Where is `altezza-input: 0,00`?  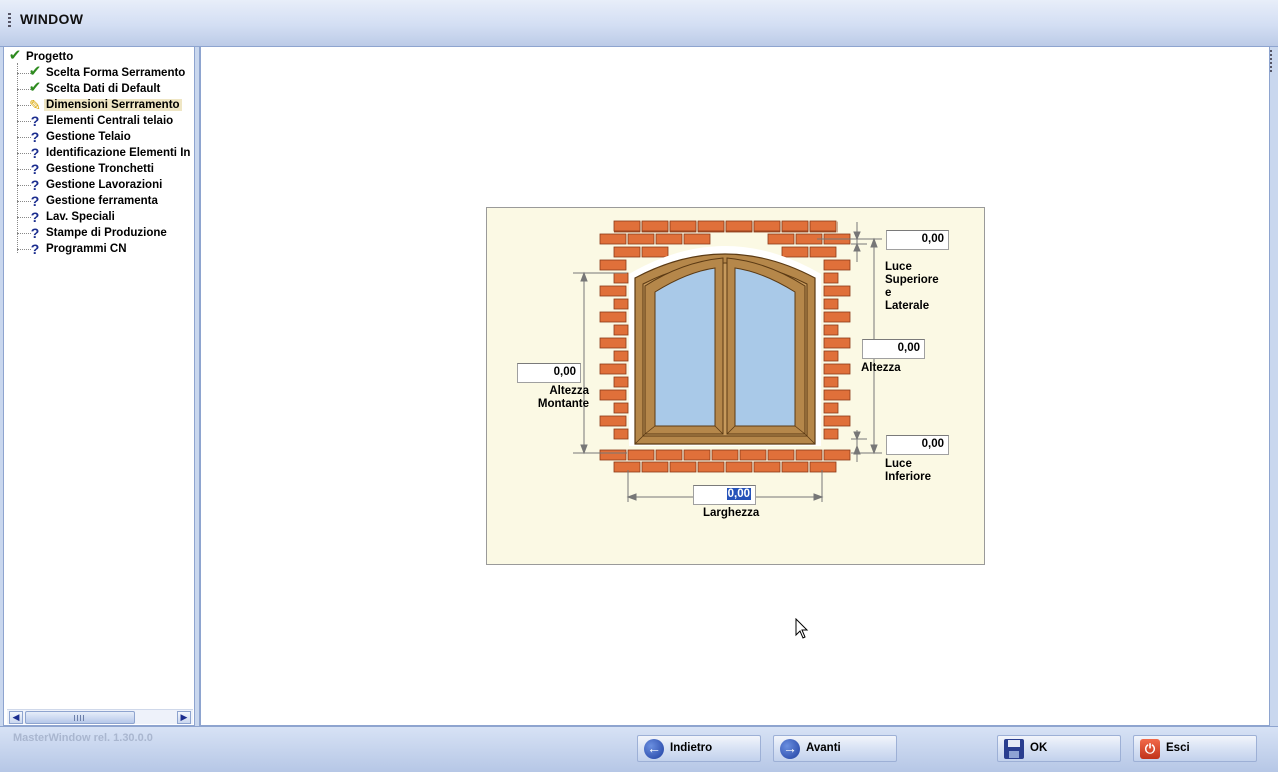 altezza-input: 0,00 is located at coordinates (893, 349).